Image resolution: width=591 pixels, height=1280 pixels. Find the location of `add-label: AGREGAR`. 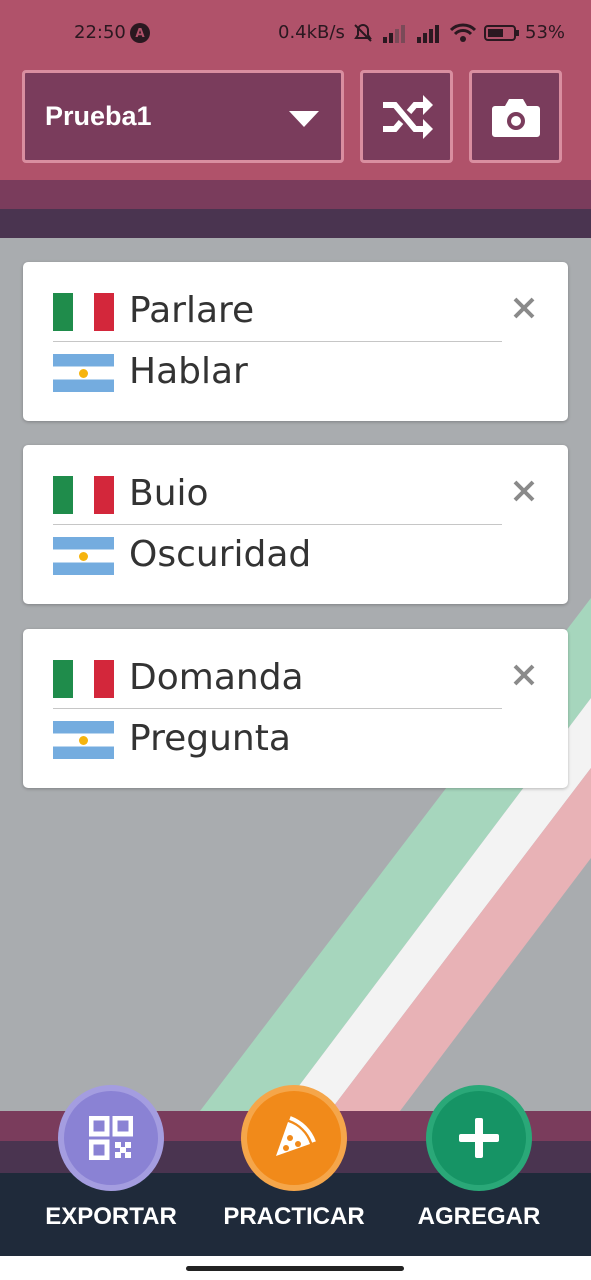

add-label: AGREGAR is located at coordinates (479, 1217).